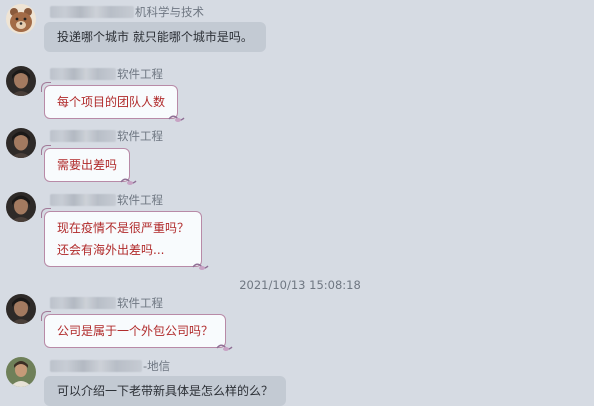 This screenshot has width=594, height=406. I want to click on chat-timestamp: 2021/10/13 15:08:18, so click(300, 285).